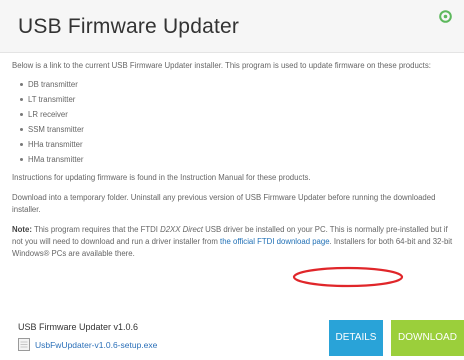 The image size is (464, 360). I want to click on file-icon, so click(24, 344).